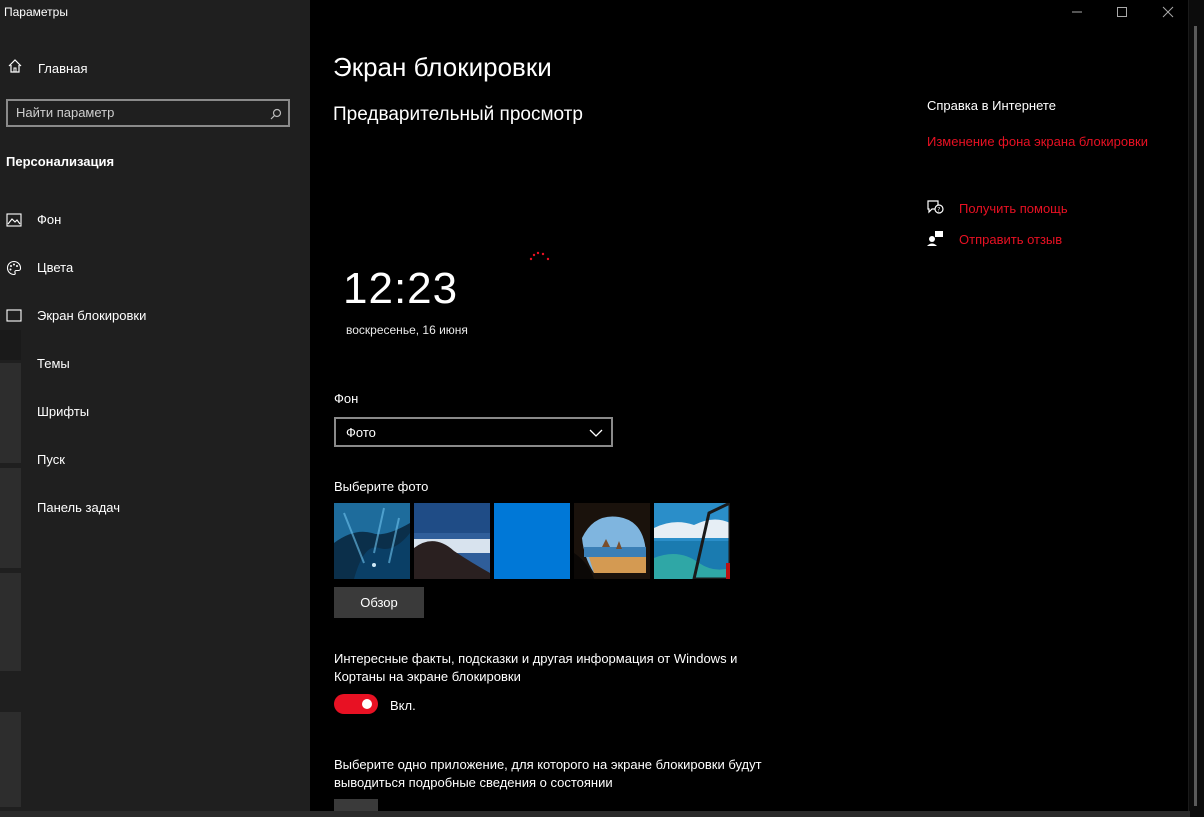  I want to click on sidebar-item-label: Экран блокировки, so click(92, 315).